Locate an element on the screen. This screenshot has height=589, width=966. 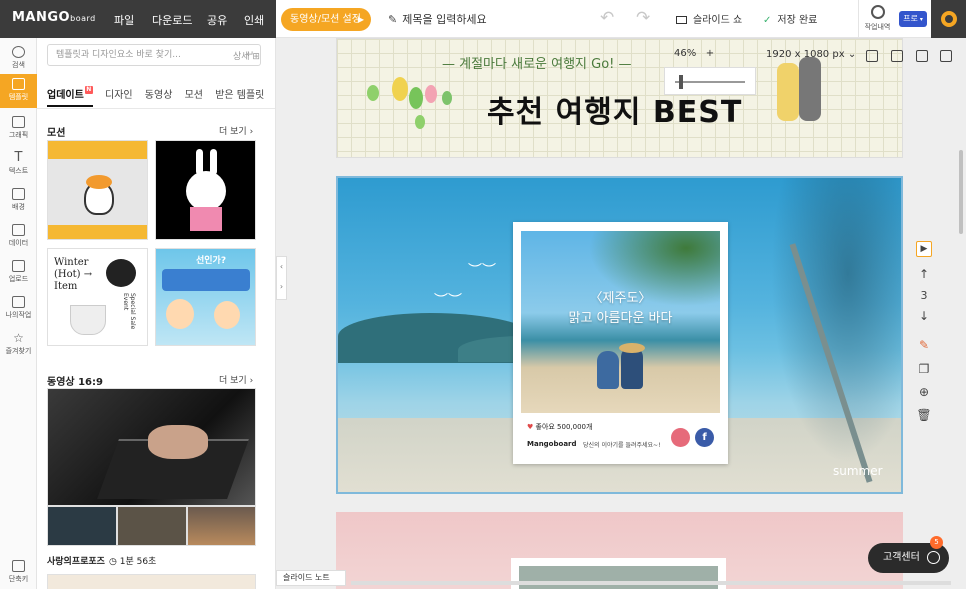
jeju-beach-photo: 〈제주도〉 맑고 아름다운 바다 is located at coordinates (620, 322).